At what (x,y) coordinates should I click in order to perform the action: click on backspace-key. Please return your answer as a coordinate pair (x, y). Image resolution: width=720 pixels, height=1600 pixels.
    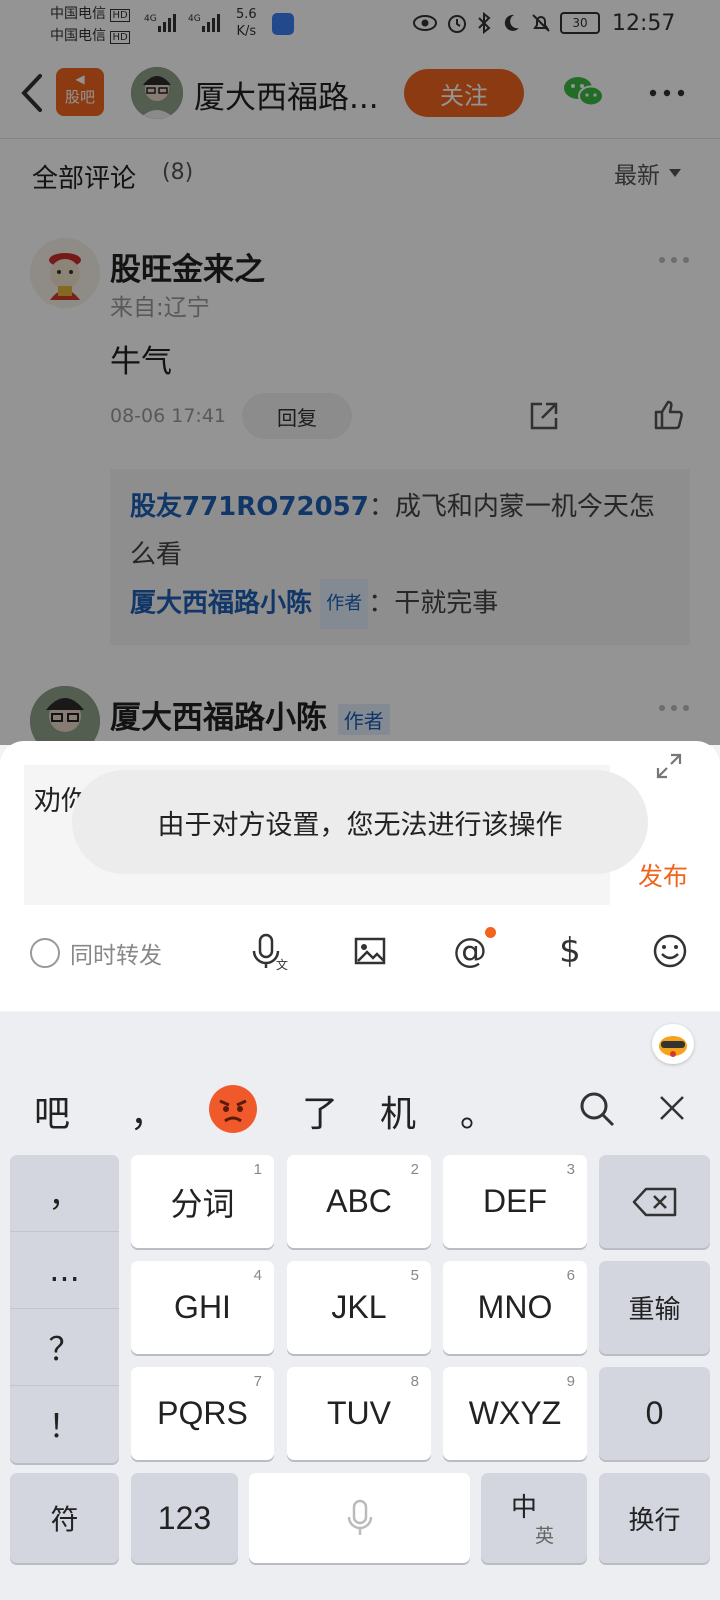
    Looking at the image, I should click on (654, 1201).